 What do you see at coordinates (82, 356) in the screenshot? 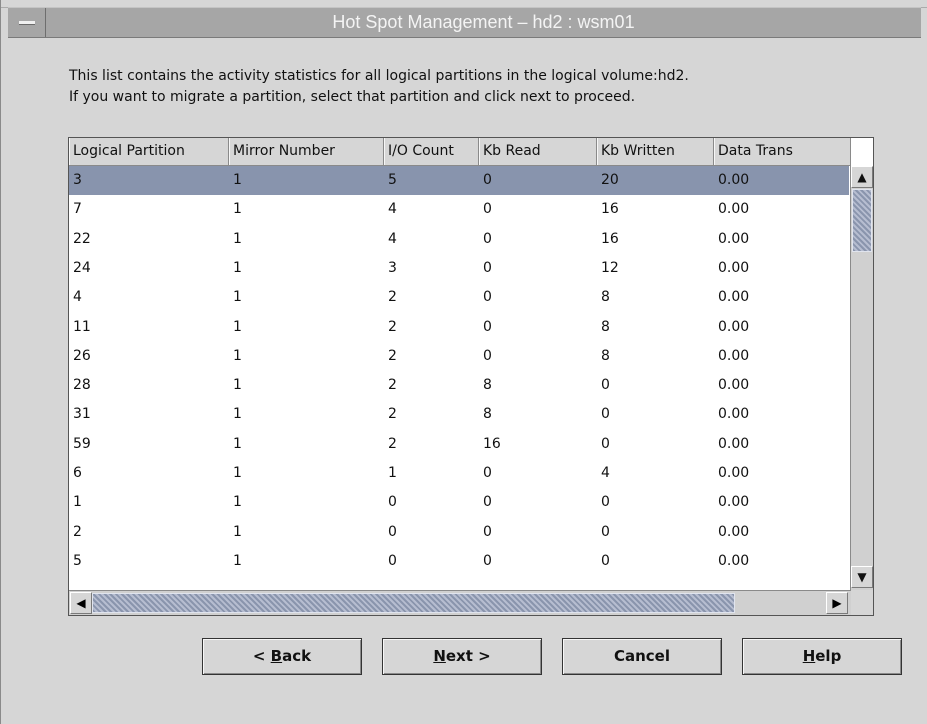
I see `cell-logical-partition: 26` at bounding box center [82, 356].